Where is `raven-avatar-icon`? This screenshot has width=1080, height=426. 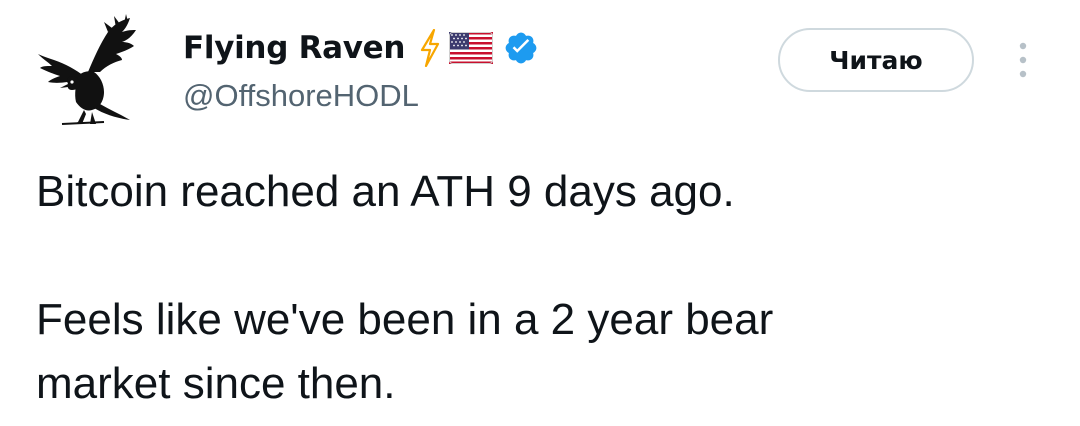
raven-avatar-icon is located at coordinates (87, 69).